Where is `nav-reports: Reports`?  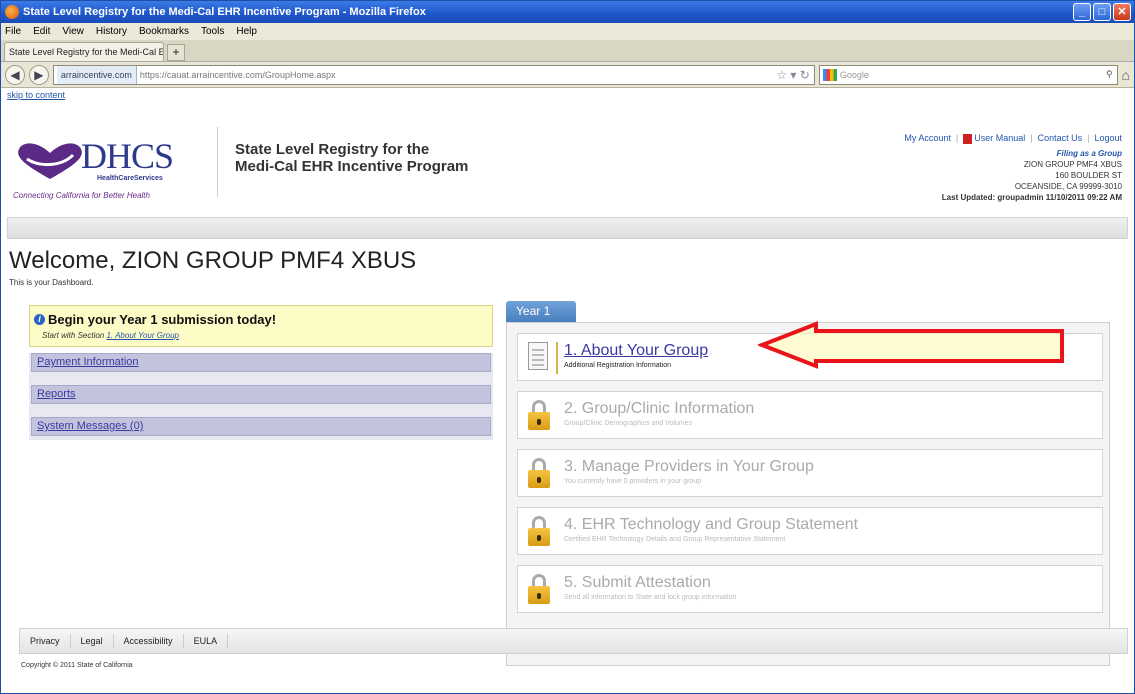
nav-reports: Reports is located at coordinates (261, 394).